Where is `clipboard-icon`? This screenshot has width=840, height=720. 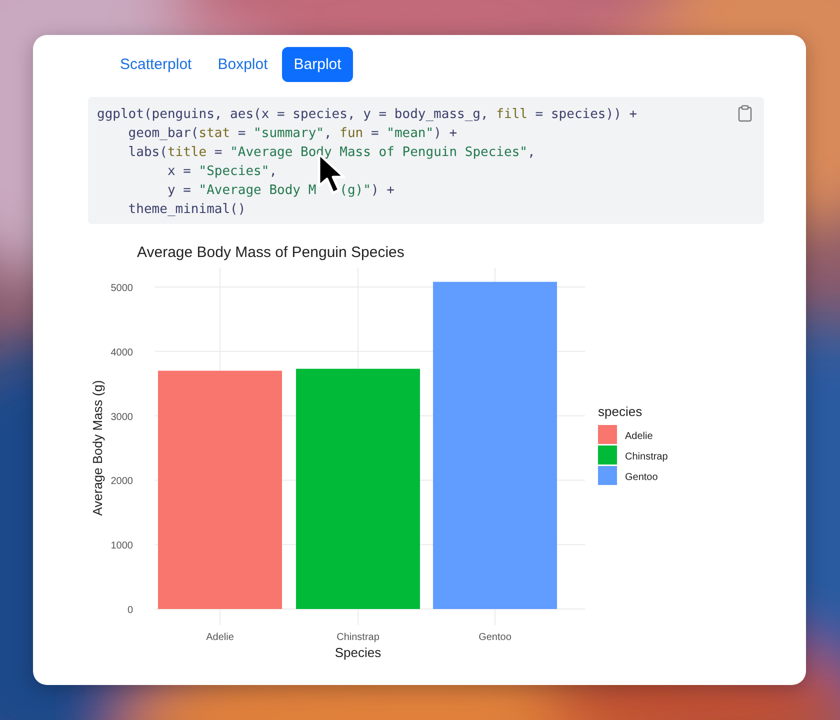
clipboard-icon is located at coordinates (745, 113).